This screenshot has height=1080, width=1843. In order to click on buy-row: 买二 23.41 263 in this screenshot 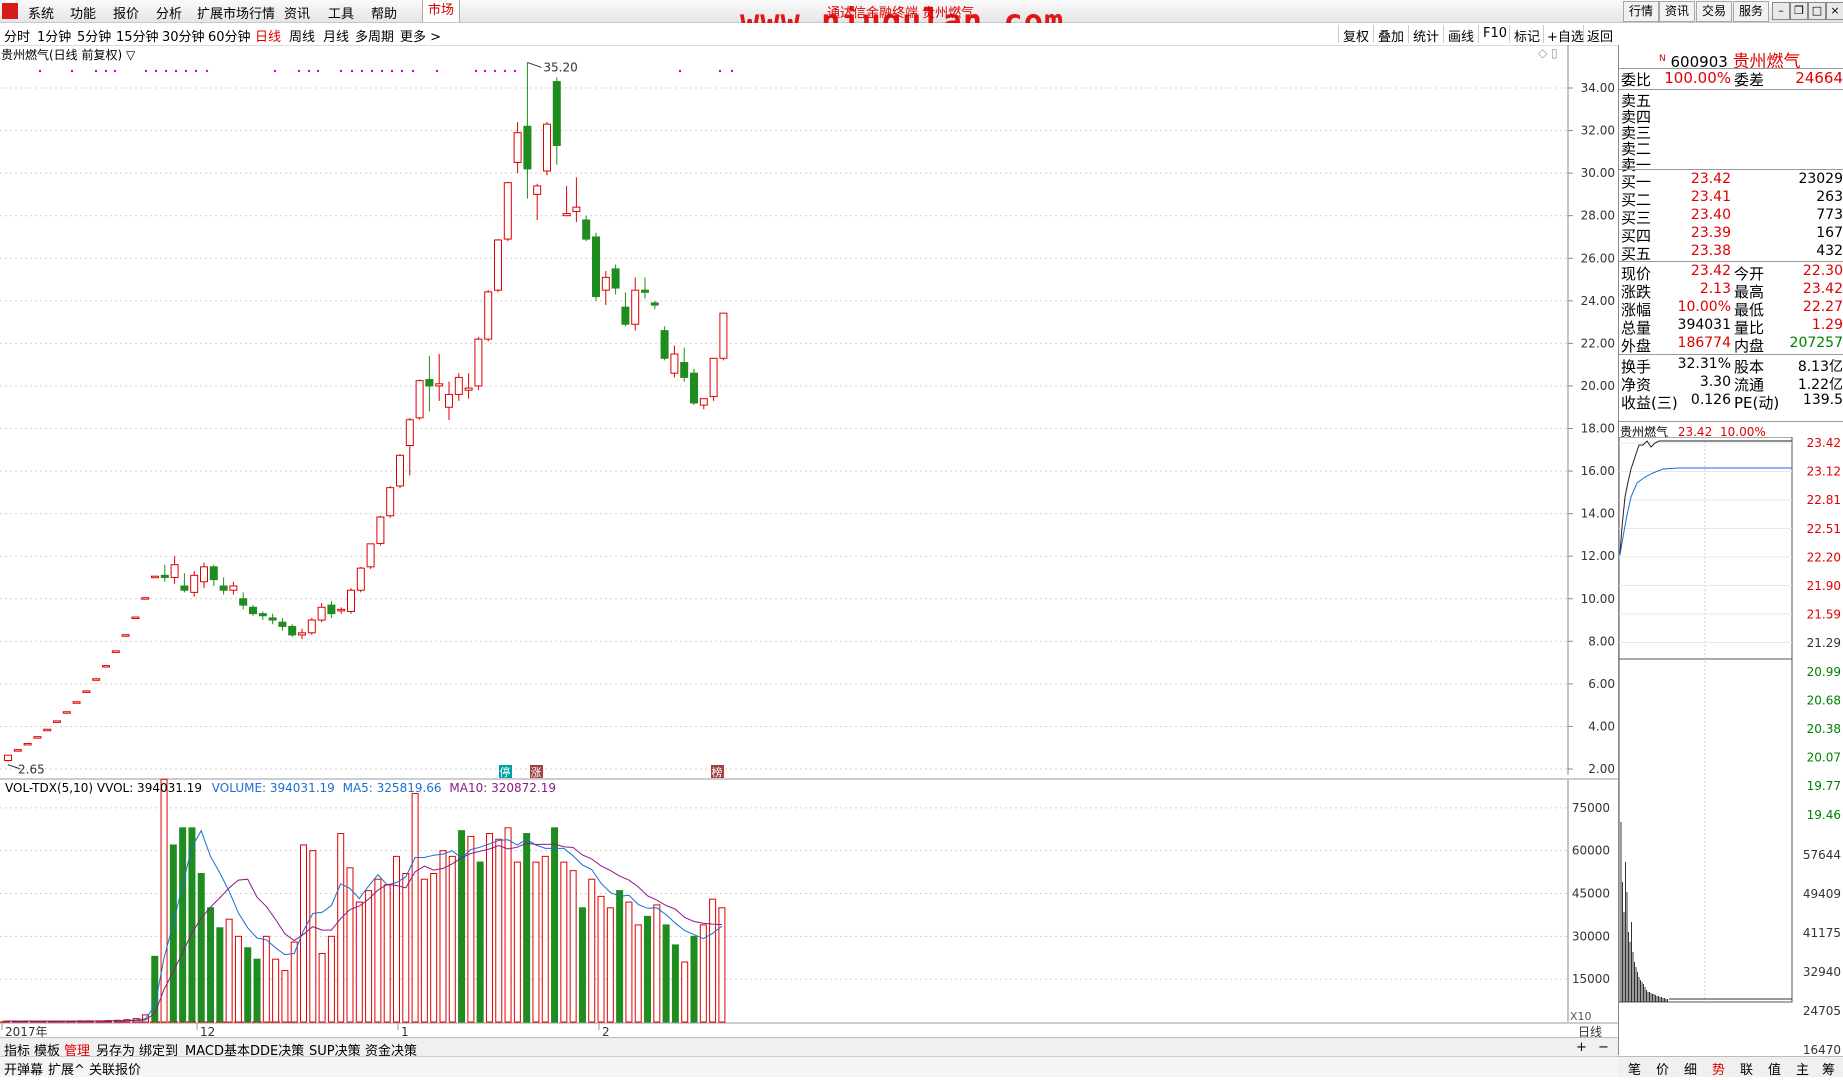, I will do `click(1732, 199)`.